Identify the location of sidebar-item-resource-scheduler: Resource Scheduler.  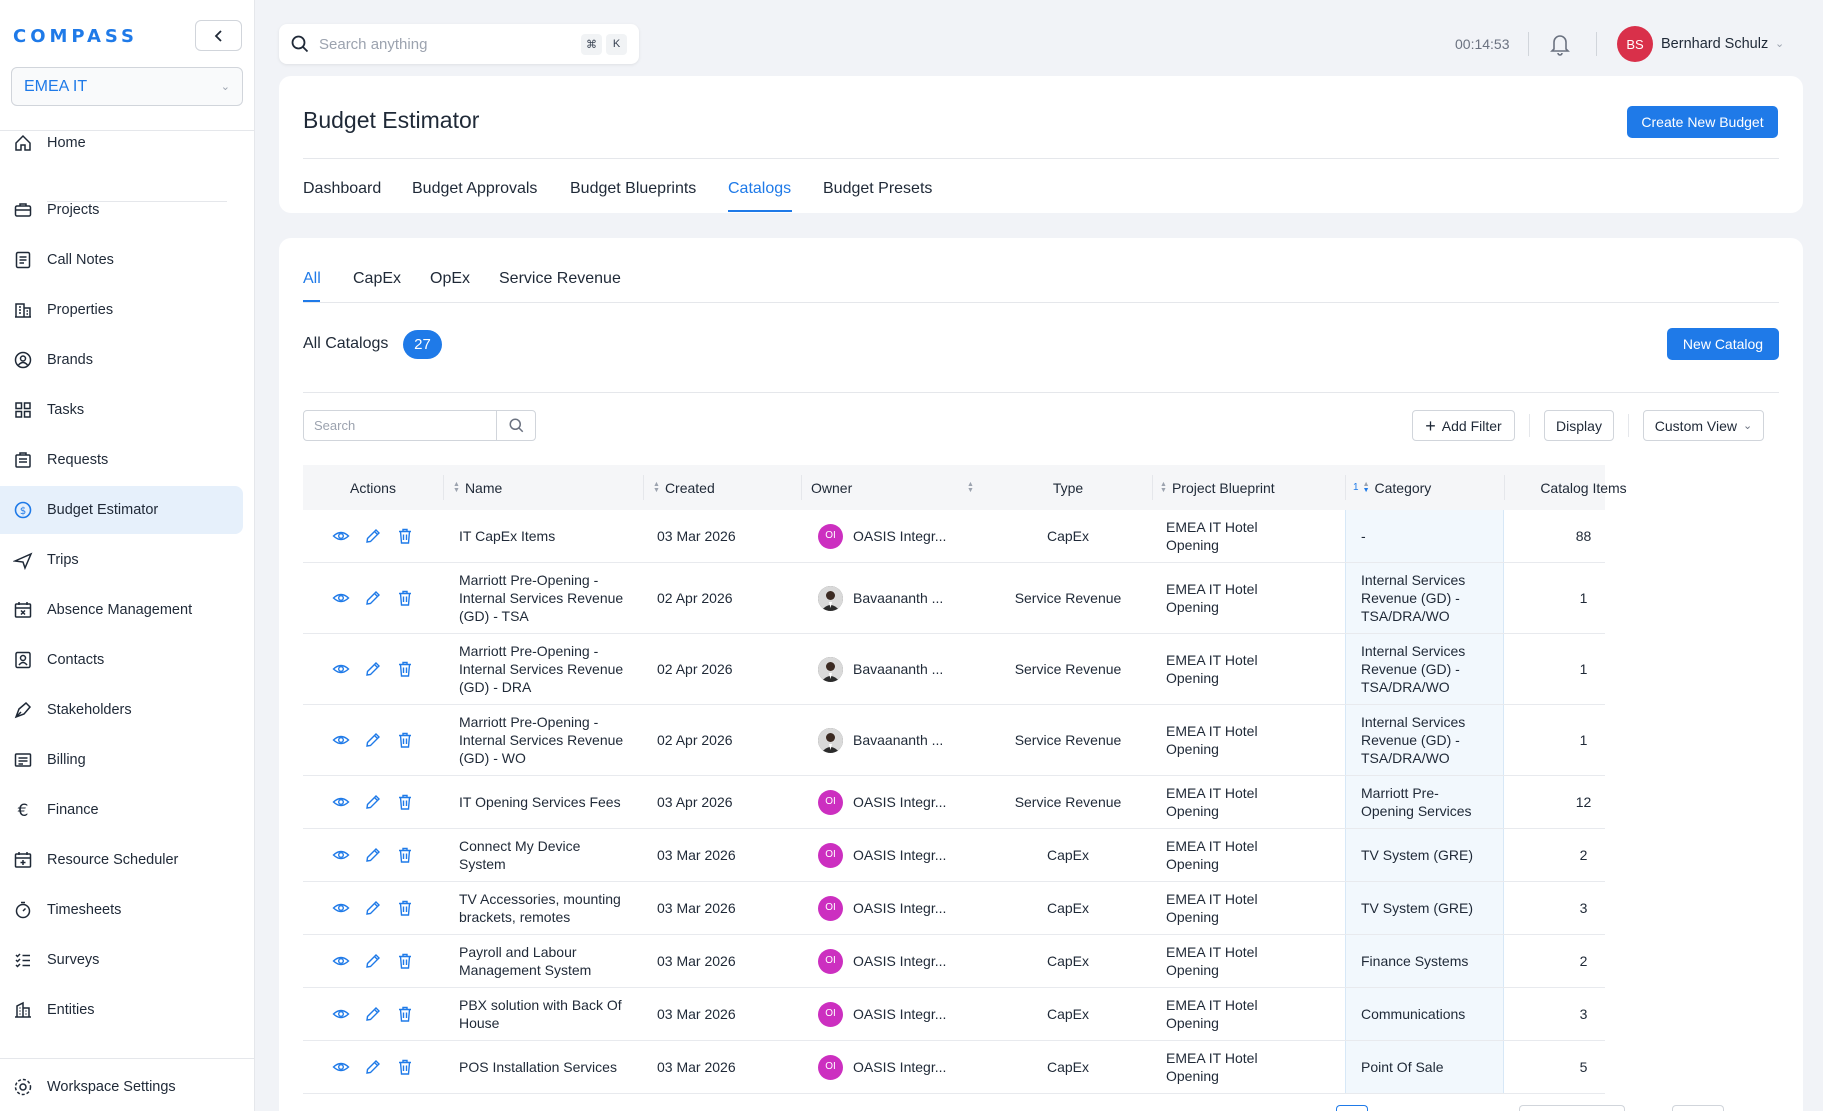
(121, 860).